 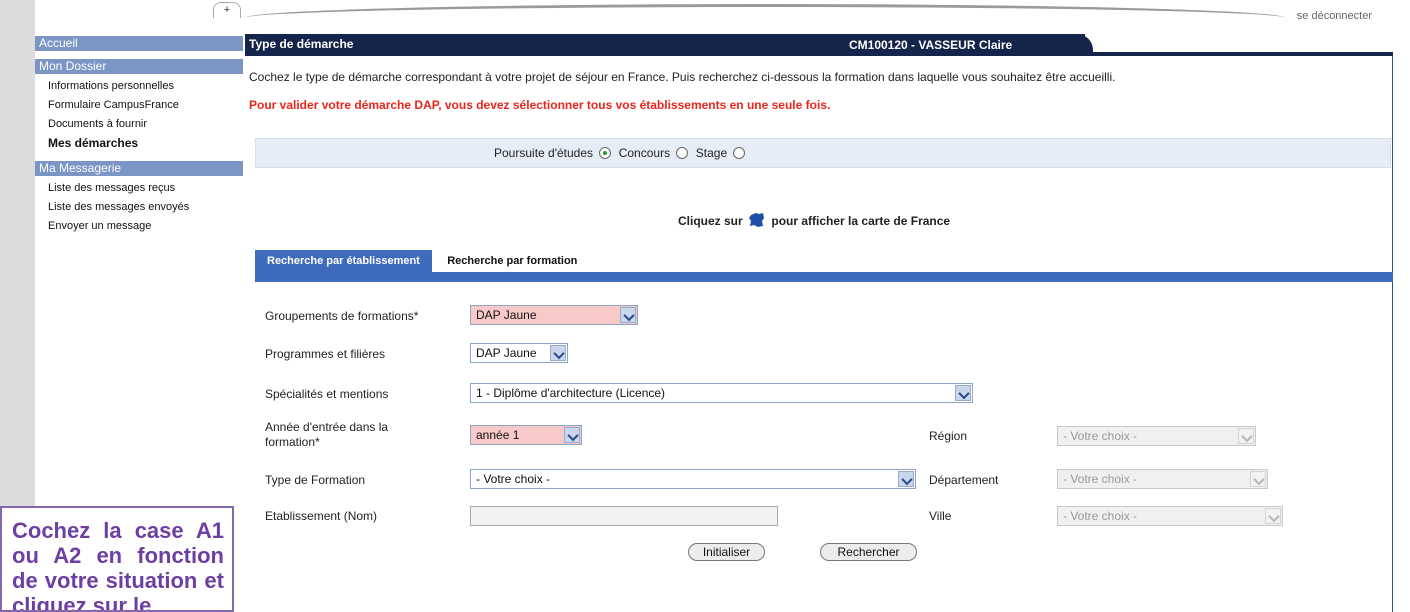 I want to click on groupements-select: DAP Jaune, so click(x=554, y=315).